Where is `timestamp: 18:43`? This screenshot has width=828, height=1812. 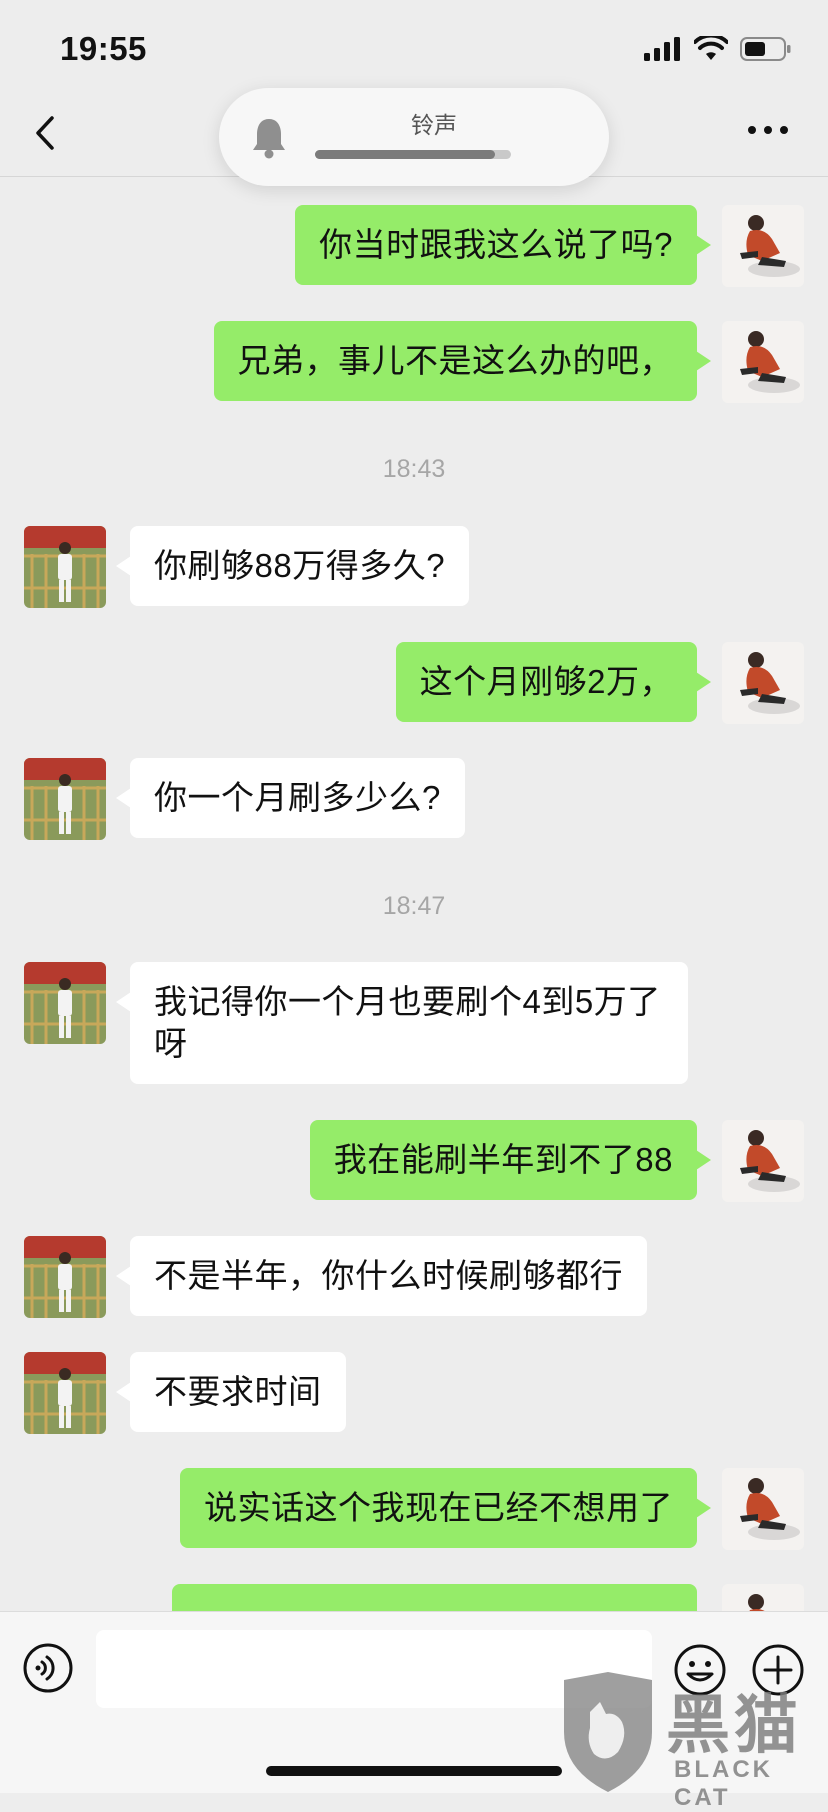
timestamp: 18:43 is located at coordinates (414, 469).